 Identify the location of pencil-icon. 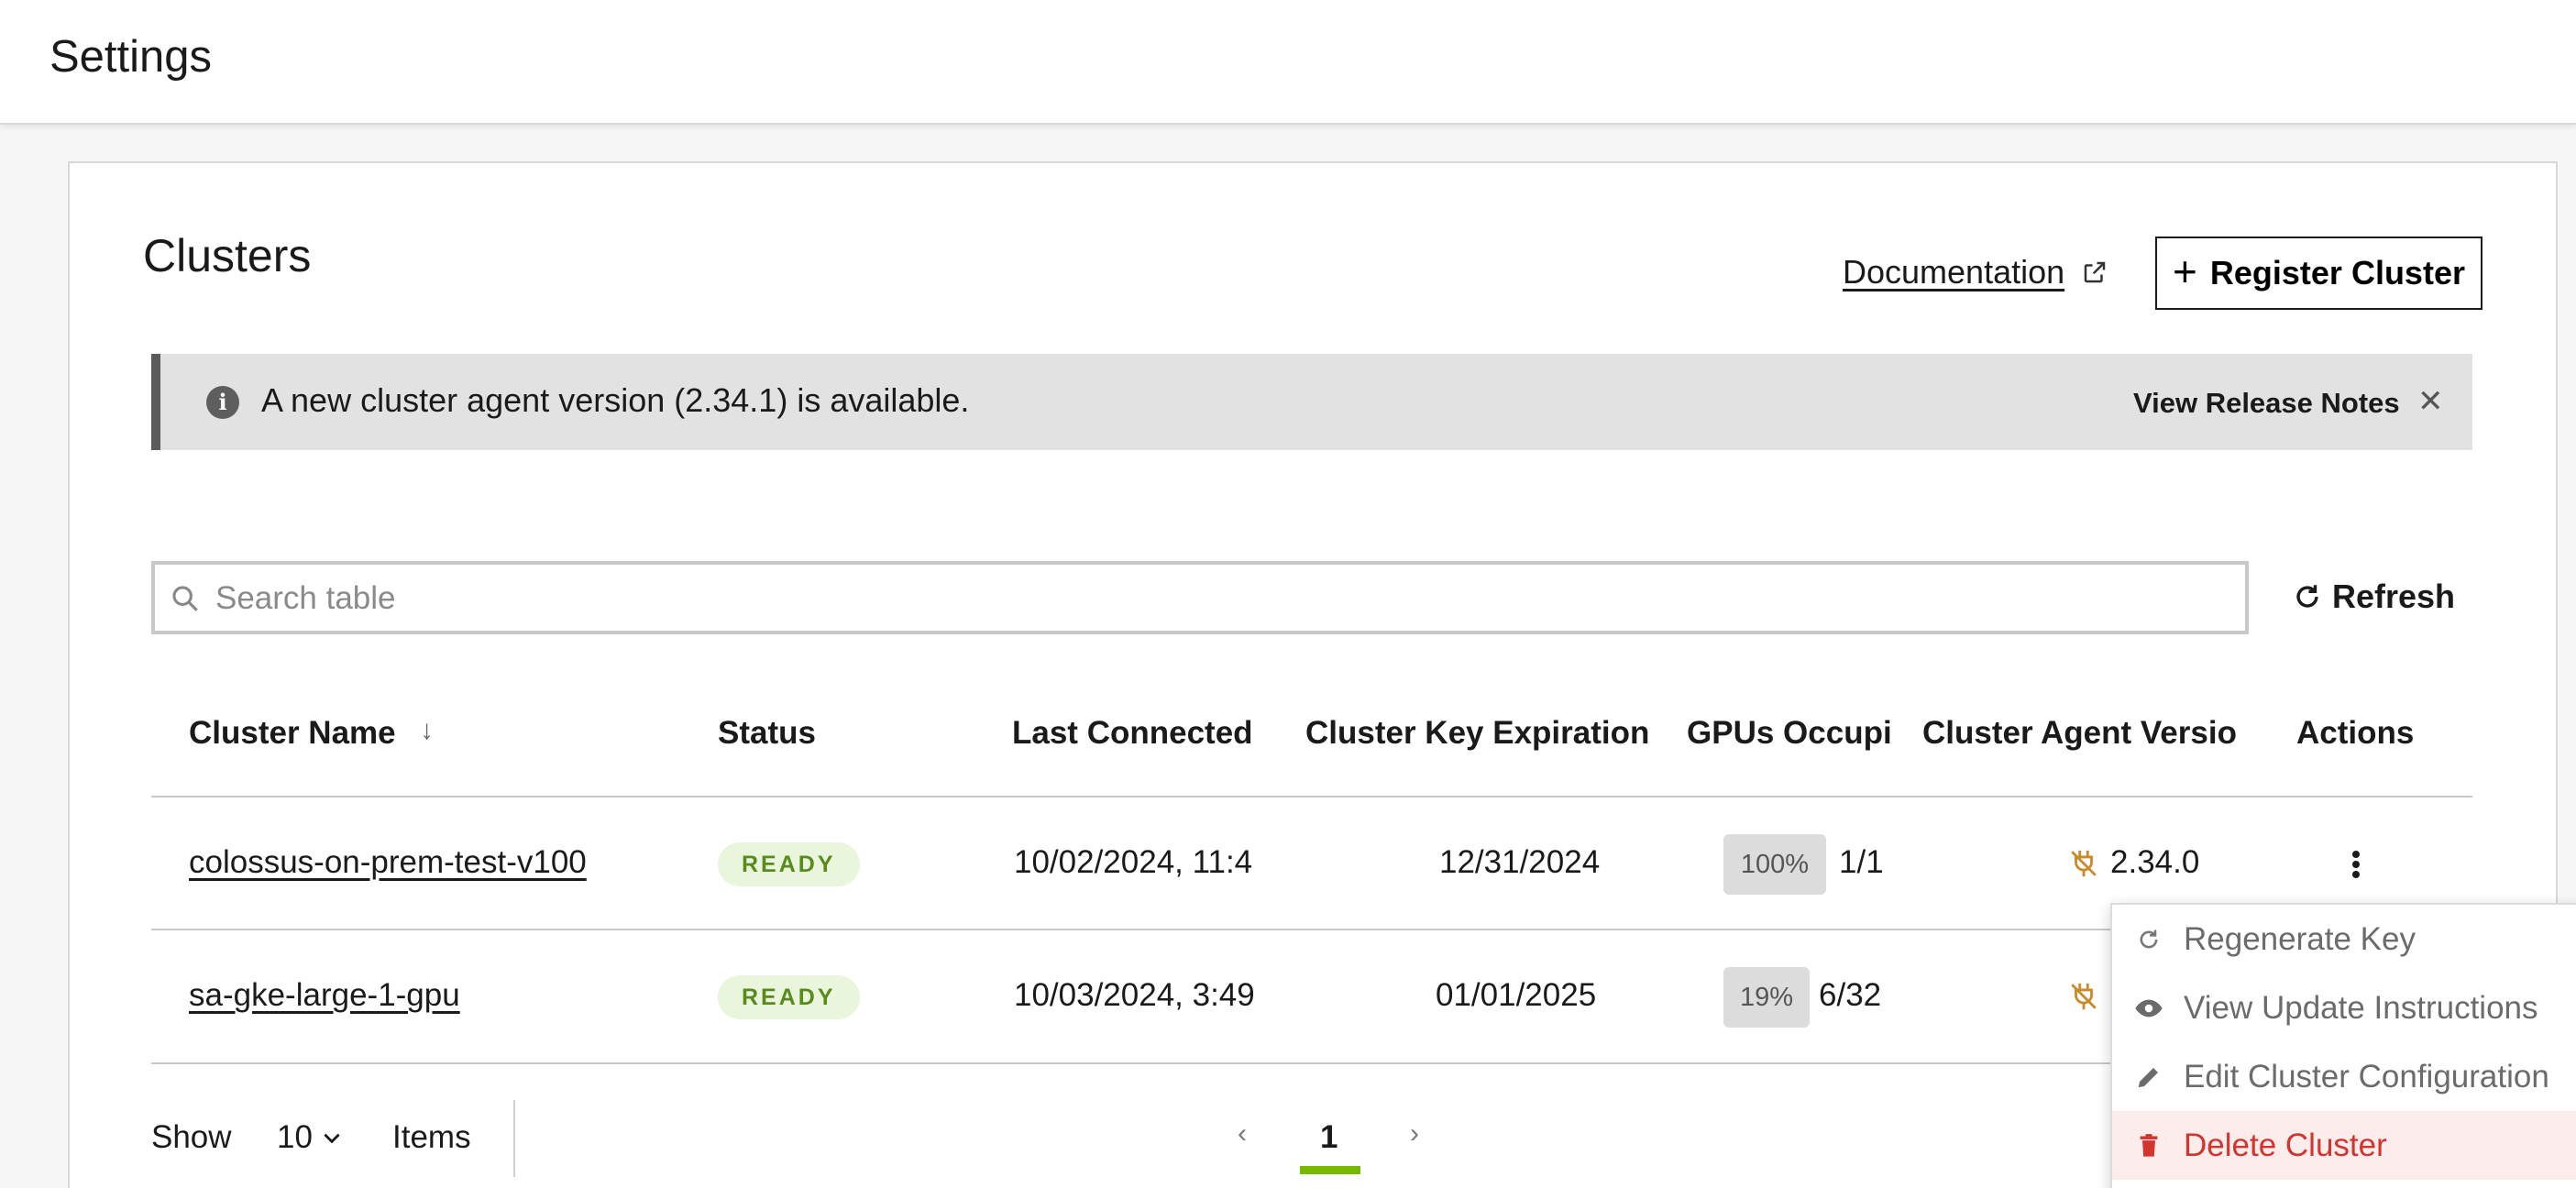
(2148, 1077).